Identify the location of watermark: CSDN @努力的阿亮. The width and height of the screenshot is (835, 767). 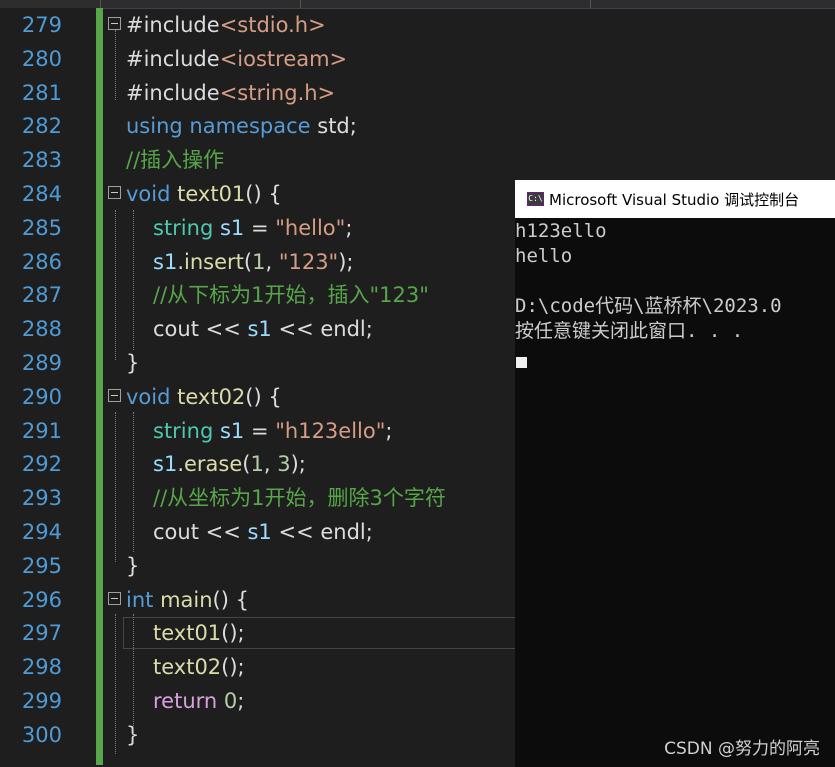
(742, 749).